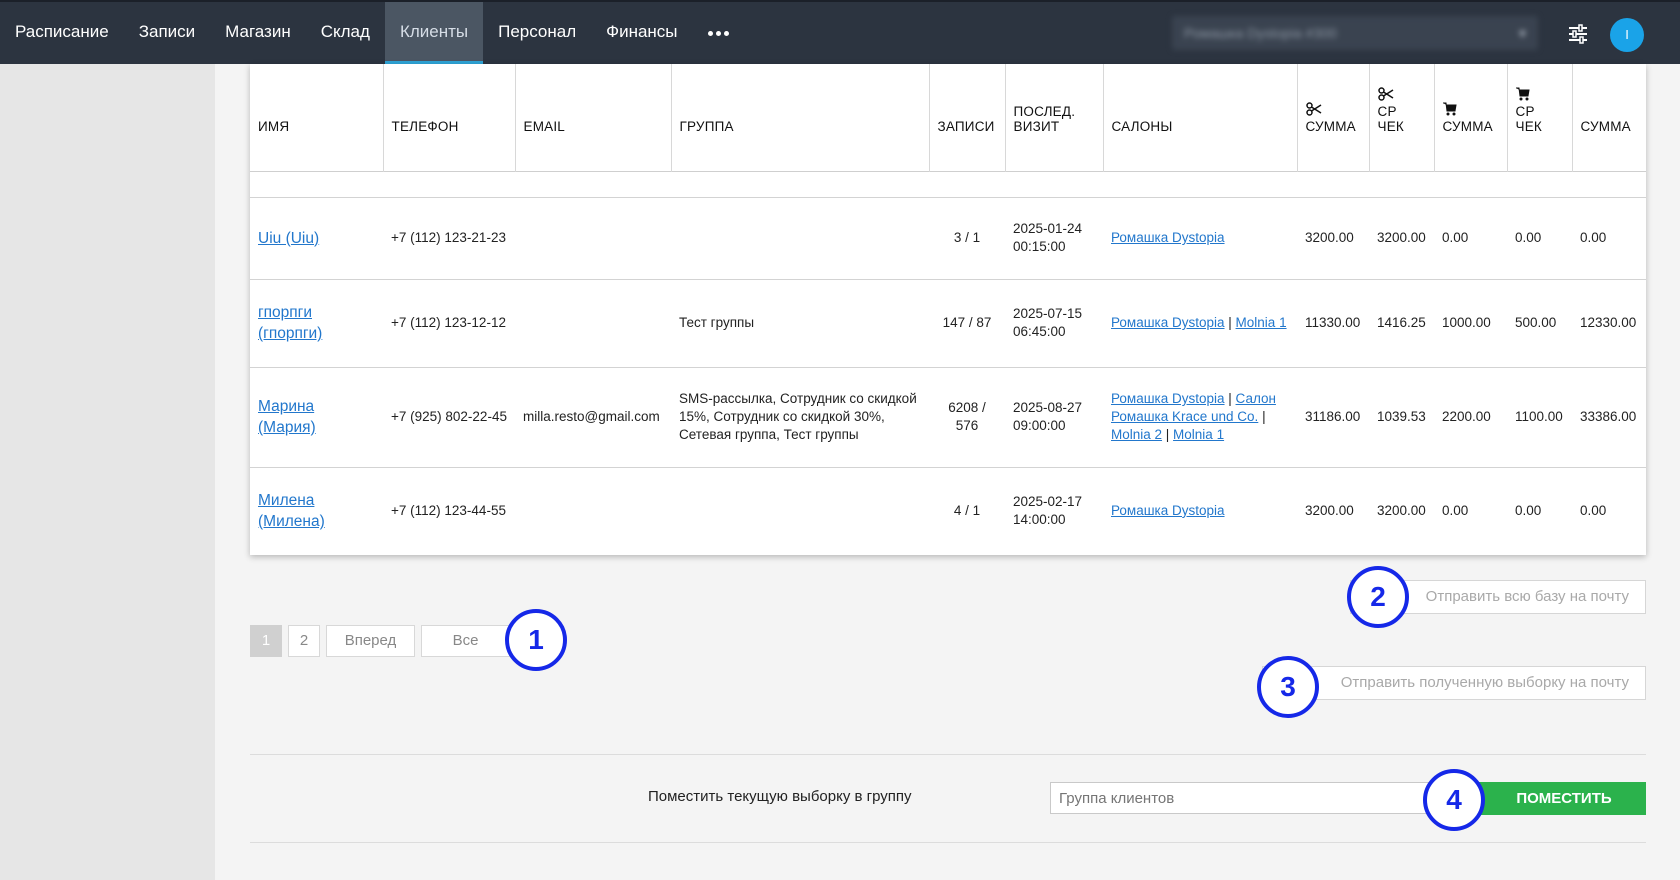 This screenshot has width=1680, height=880. I want to click on client-salons: Ромашка Dystopia | Molnia 1, so click(1199, 322).